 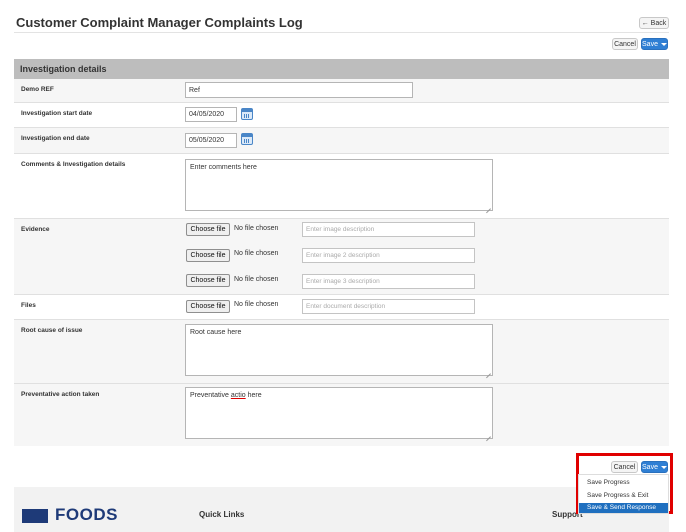 What do you see at coordinates (388, 255) in the screenshot?
I see `image-description-input-2: Enter image 2 description` at bounding box center [388, 255].